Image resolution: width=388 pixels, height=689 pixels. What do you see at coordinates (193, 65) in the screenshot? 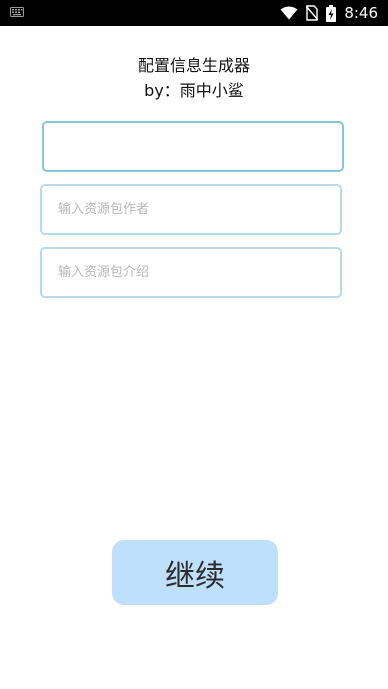
I see `page-title: 配置信息生成器` at bounding box center [193, 65].